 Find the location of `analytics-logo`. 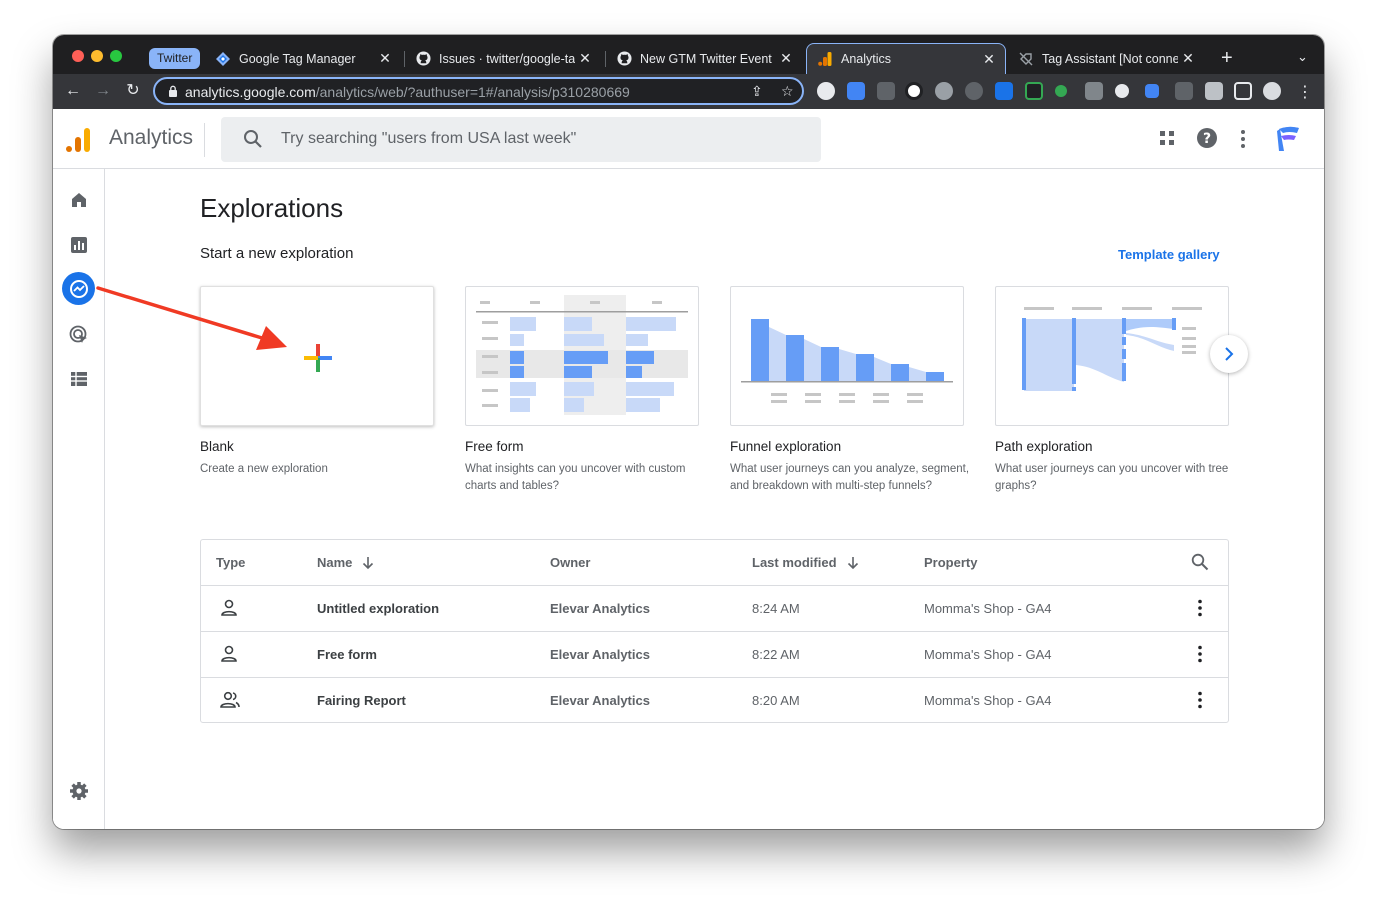

analytics-logo is located at coordinates (79, 140).